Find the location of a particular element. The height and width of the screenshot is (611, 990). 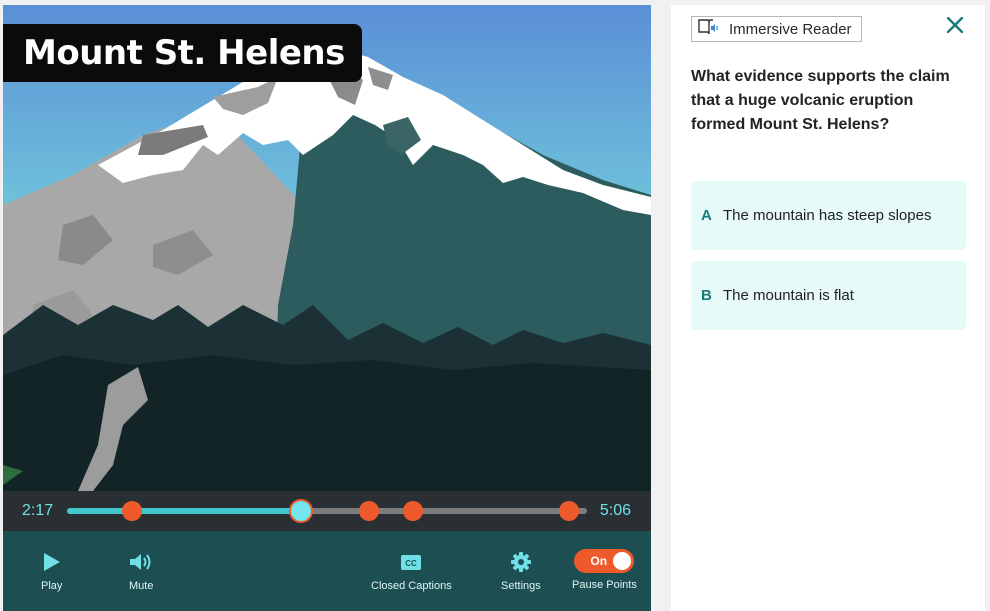

speaker-icon is located at coordinates (141, 562).